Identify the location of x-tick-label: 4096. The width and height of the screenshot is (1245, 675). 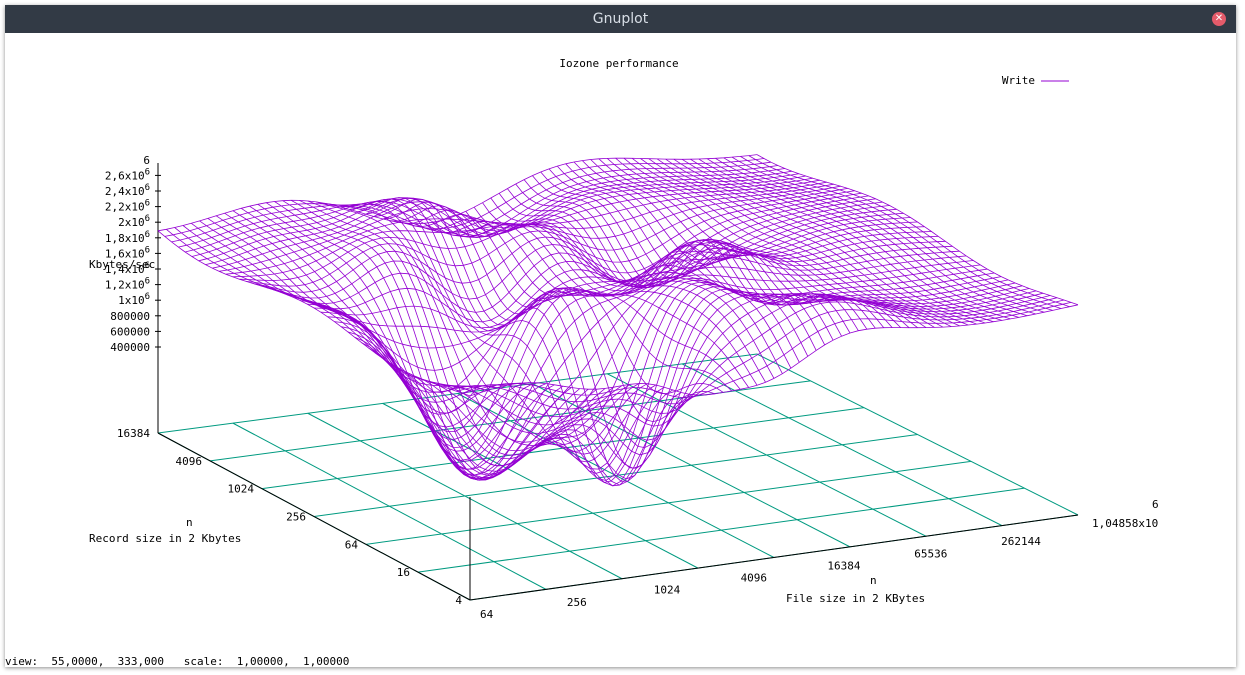
(754, 578).